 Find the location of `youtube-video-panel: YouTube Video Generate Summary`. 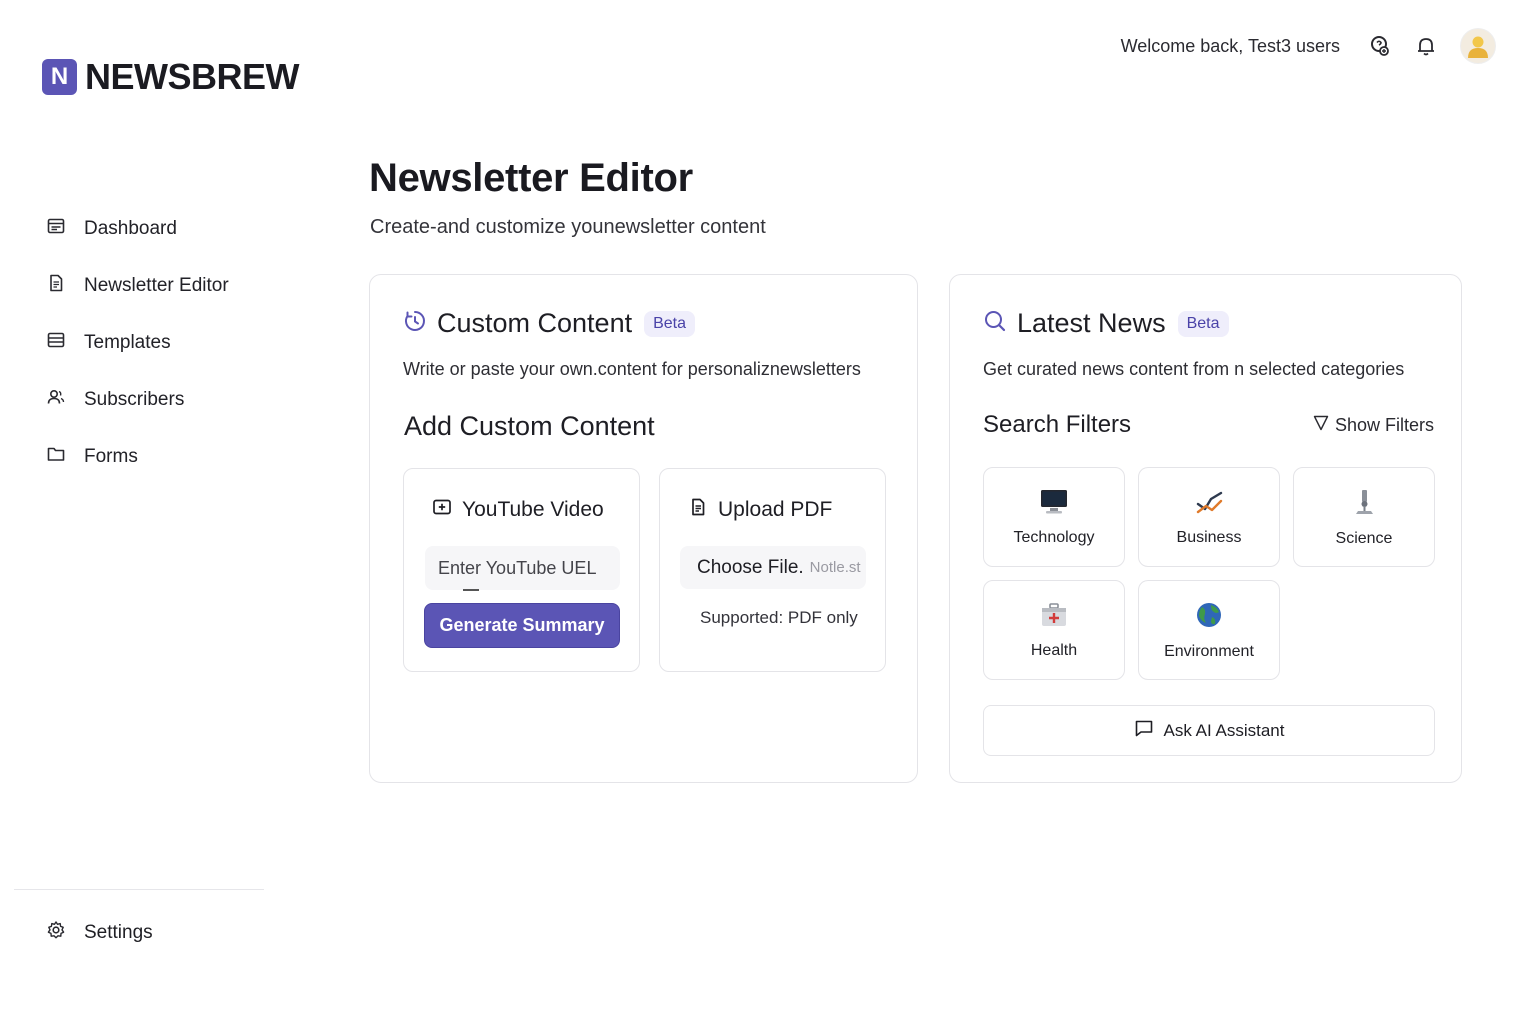

youtube-video-panel: YouTube Video Generate Summary is located at coordinates (521, 570).